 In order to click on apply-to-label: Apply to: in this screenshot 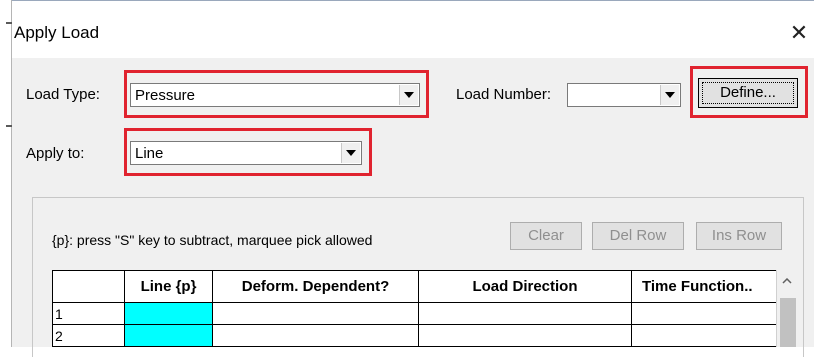, I will do `click(55, 153)`.